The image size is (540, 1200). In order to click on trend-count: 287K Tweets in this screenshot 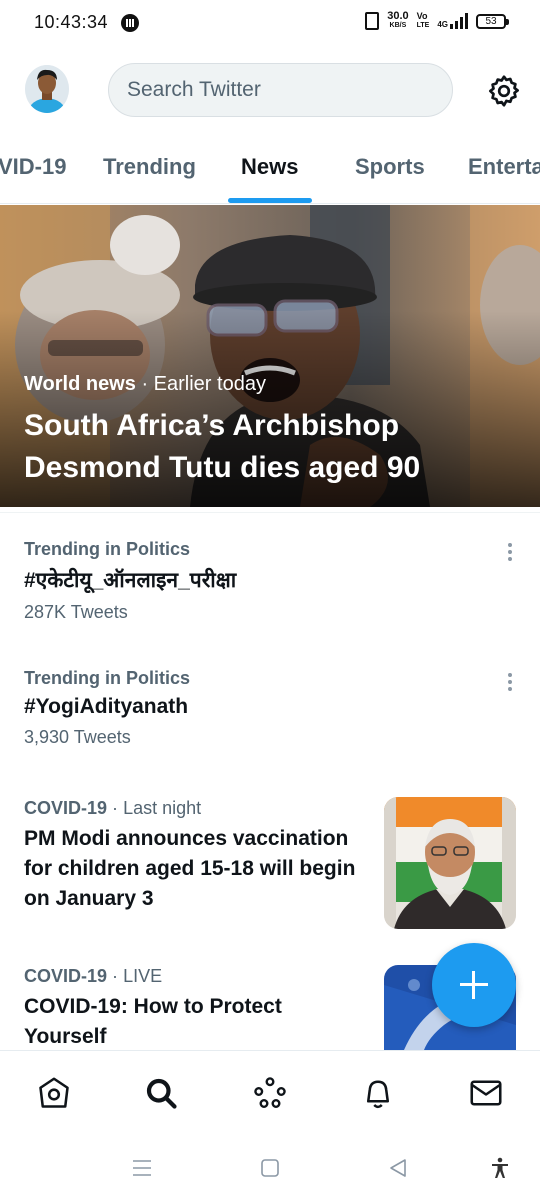, I will do `click(76, 612)`.